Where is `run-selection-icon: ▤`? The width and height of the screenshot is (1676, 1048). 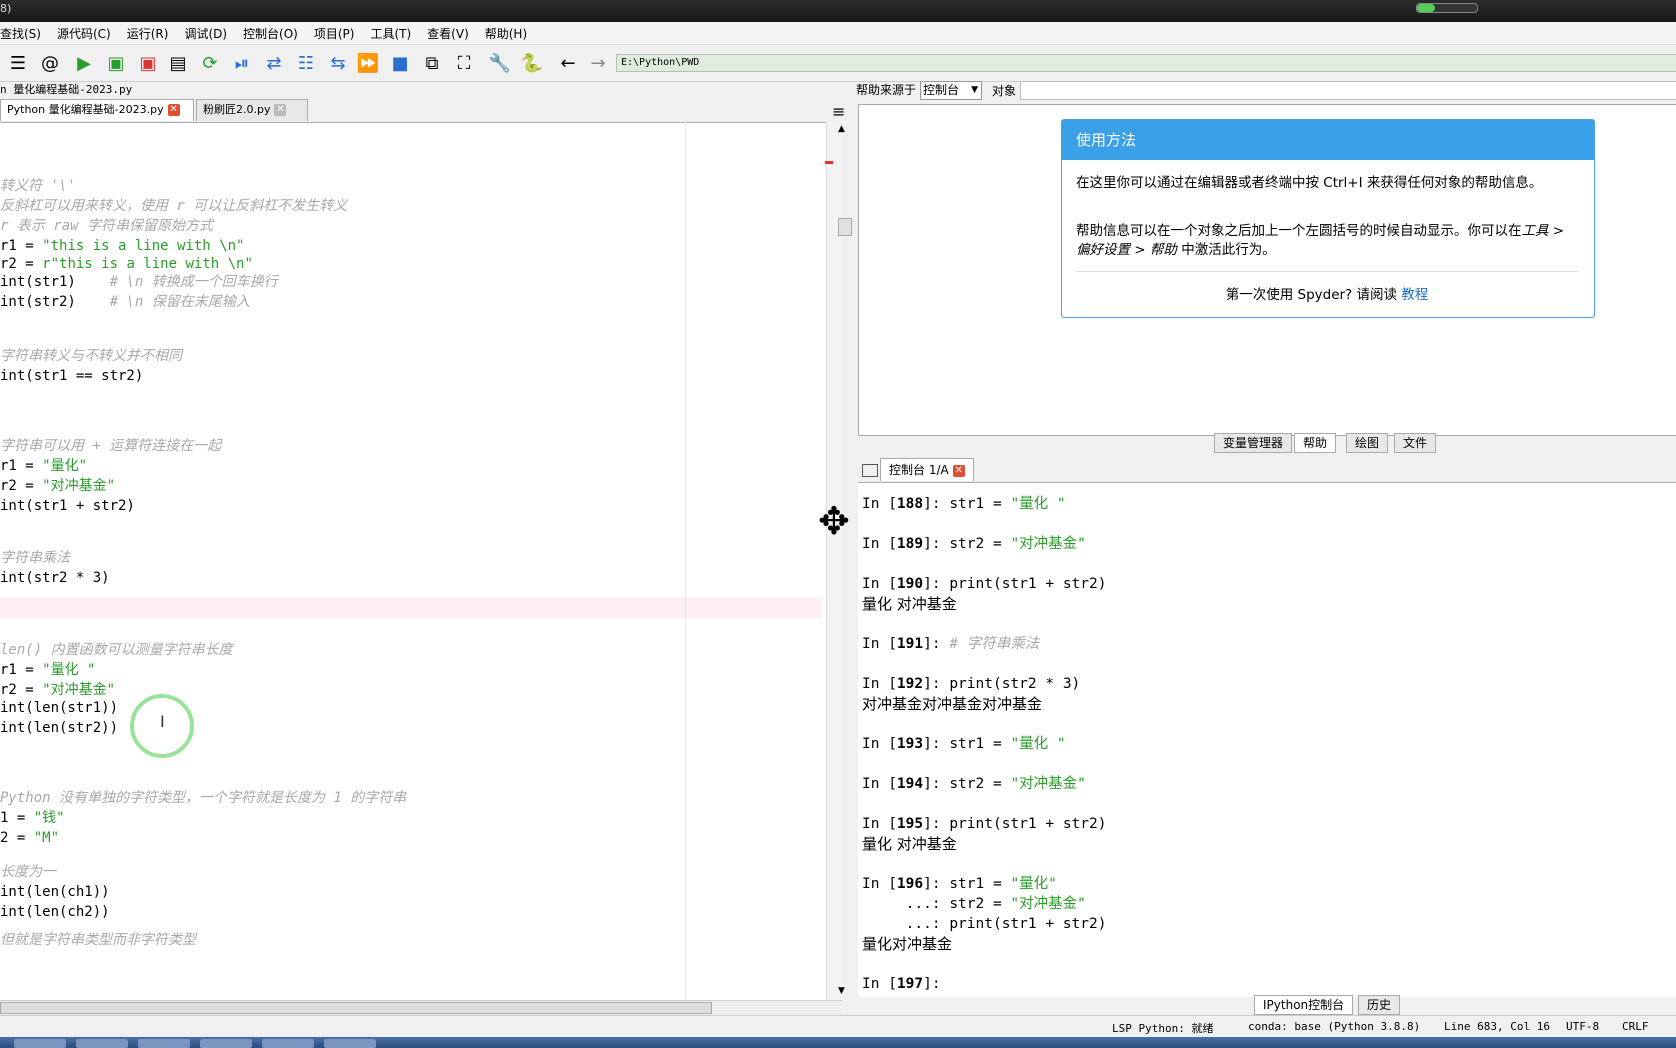
run-selection-icon: ▤ is located at coordinates (178, 63).